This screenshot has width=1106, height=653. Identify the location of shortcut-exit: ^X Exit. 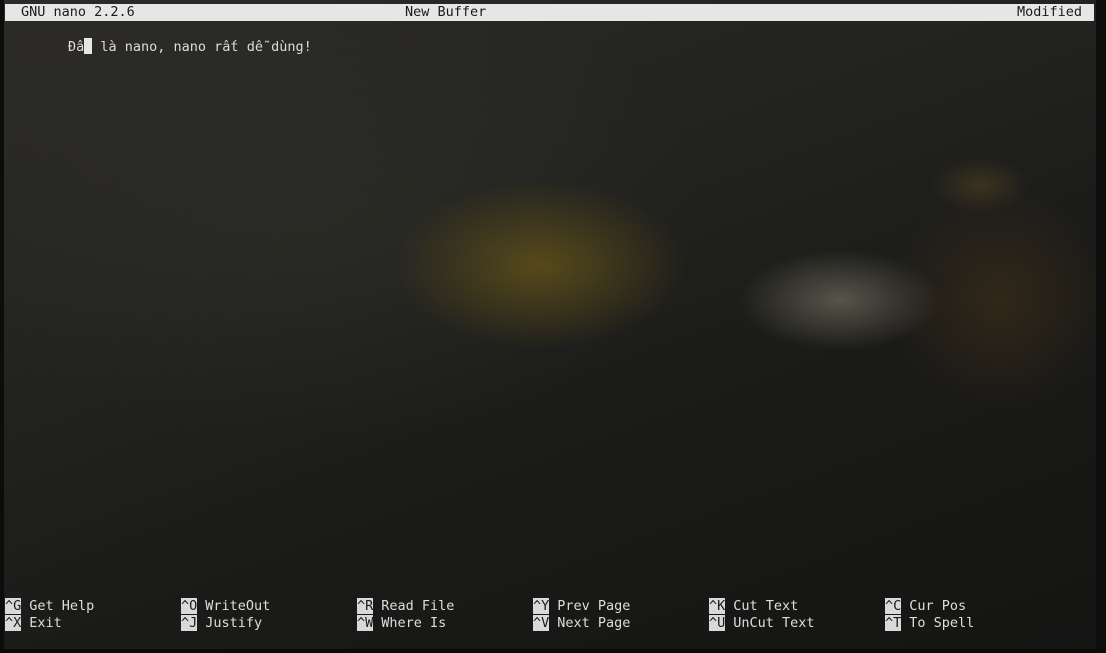
(33, 623).